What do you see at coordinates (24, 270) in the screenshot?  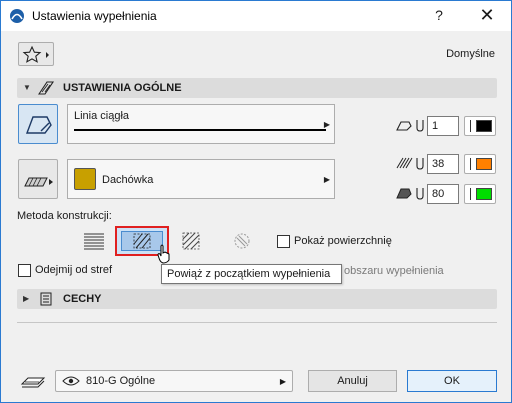 I see `subtract-zones-checkbox` at bounding box center [24, 270].